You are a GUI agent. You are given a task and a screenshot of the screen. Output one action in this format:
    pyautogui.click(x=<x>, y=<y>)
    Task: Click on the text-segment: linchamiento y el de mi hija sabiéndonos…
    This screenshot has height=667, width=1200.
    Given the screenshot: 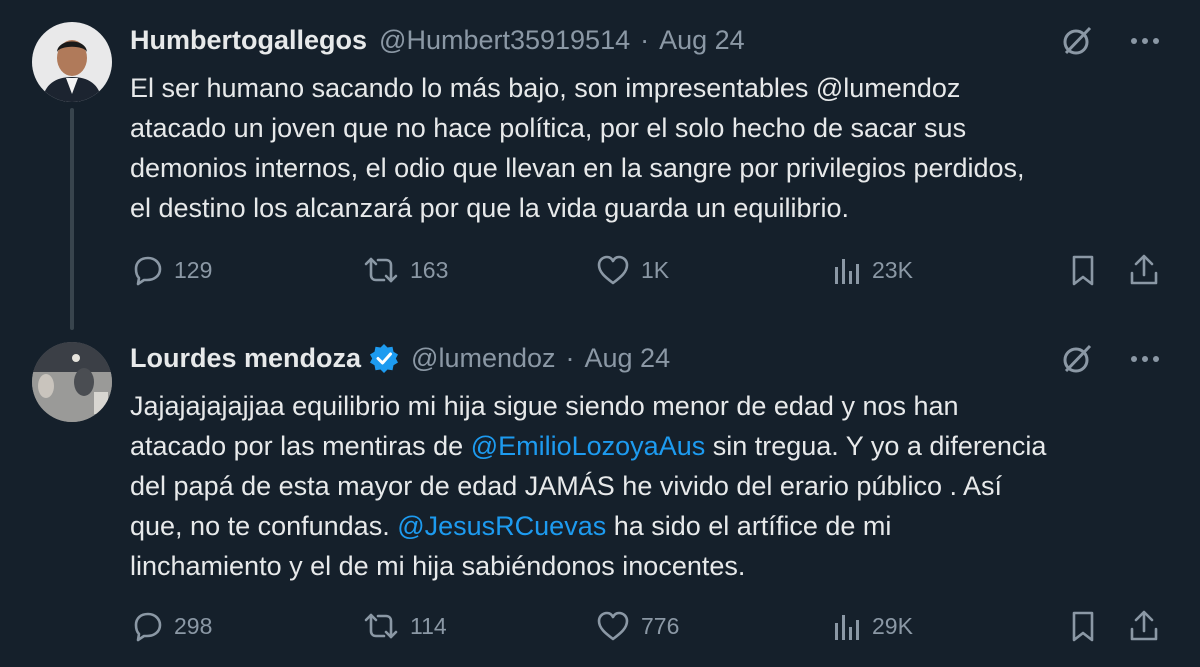 What is the action you would take?
    pyautogui.click(x=438, y=566)
    